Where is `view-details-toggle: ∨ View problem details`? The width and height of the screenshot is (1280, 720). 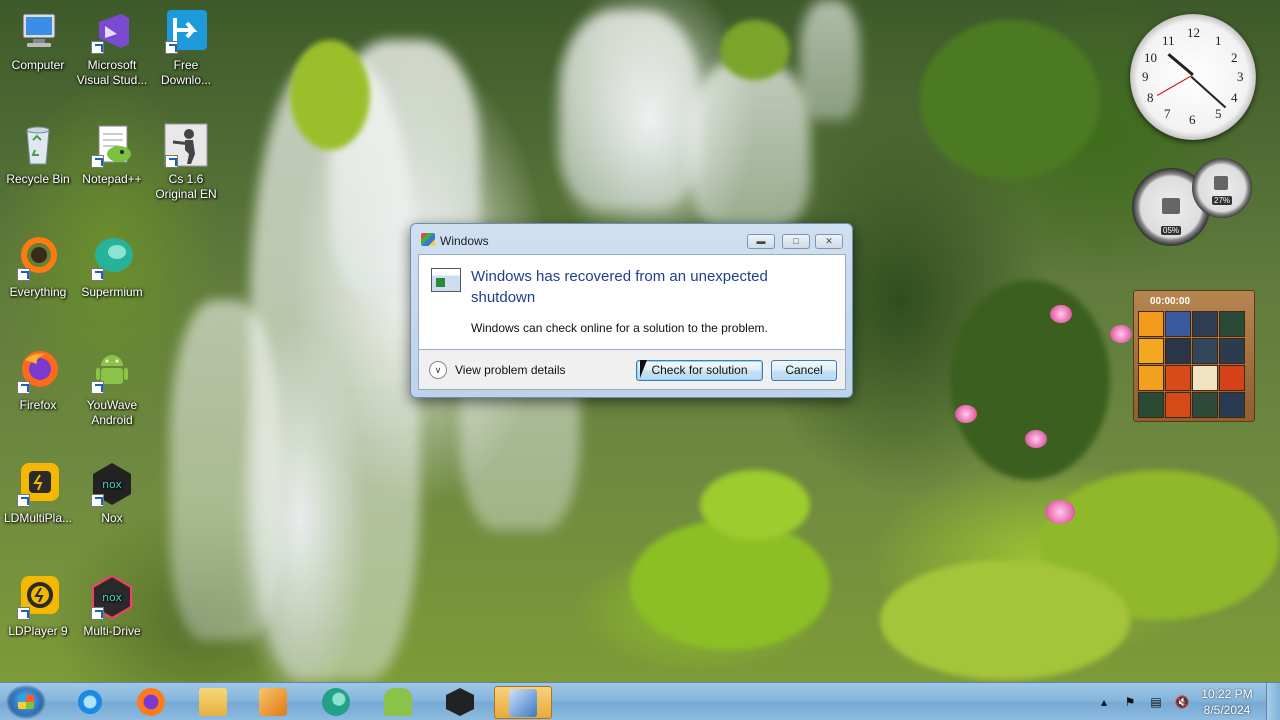
view-details-toggle: ∨ View problem details is located at coordinates (497, 370).